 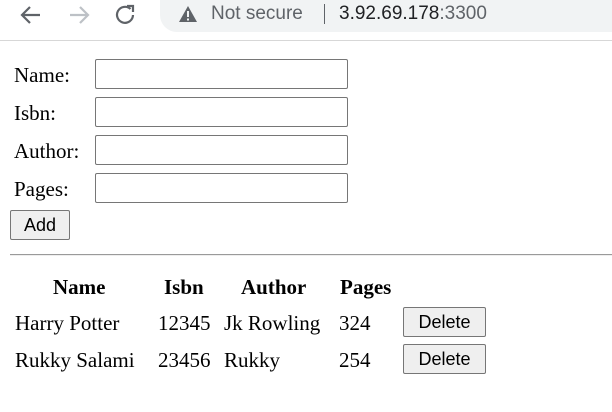 I want to click on forward-arrow-icon, so click(x=80, y=15).